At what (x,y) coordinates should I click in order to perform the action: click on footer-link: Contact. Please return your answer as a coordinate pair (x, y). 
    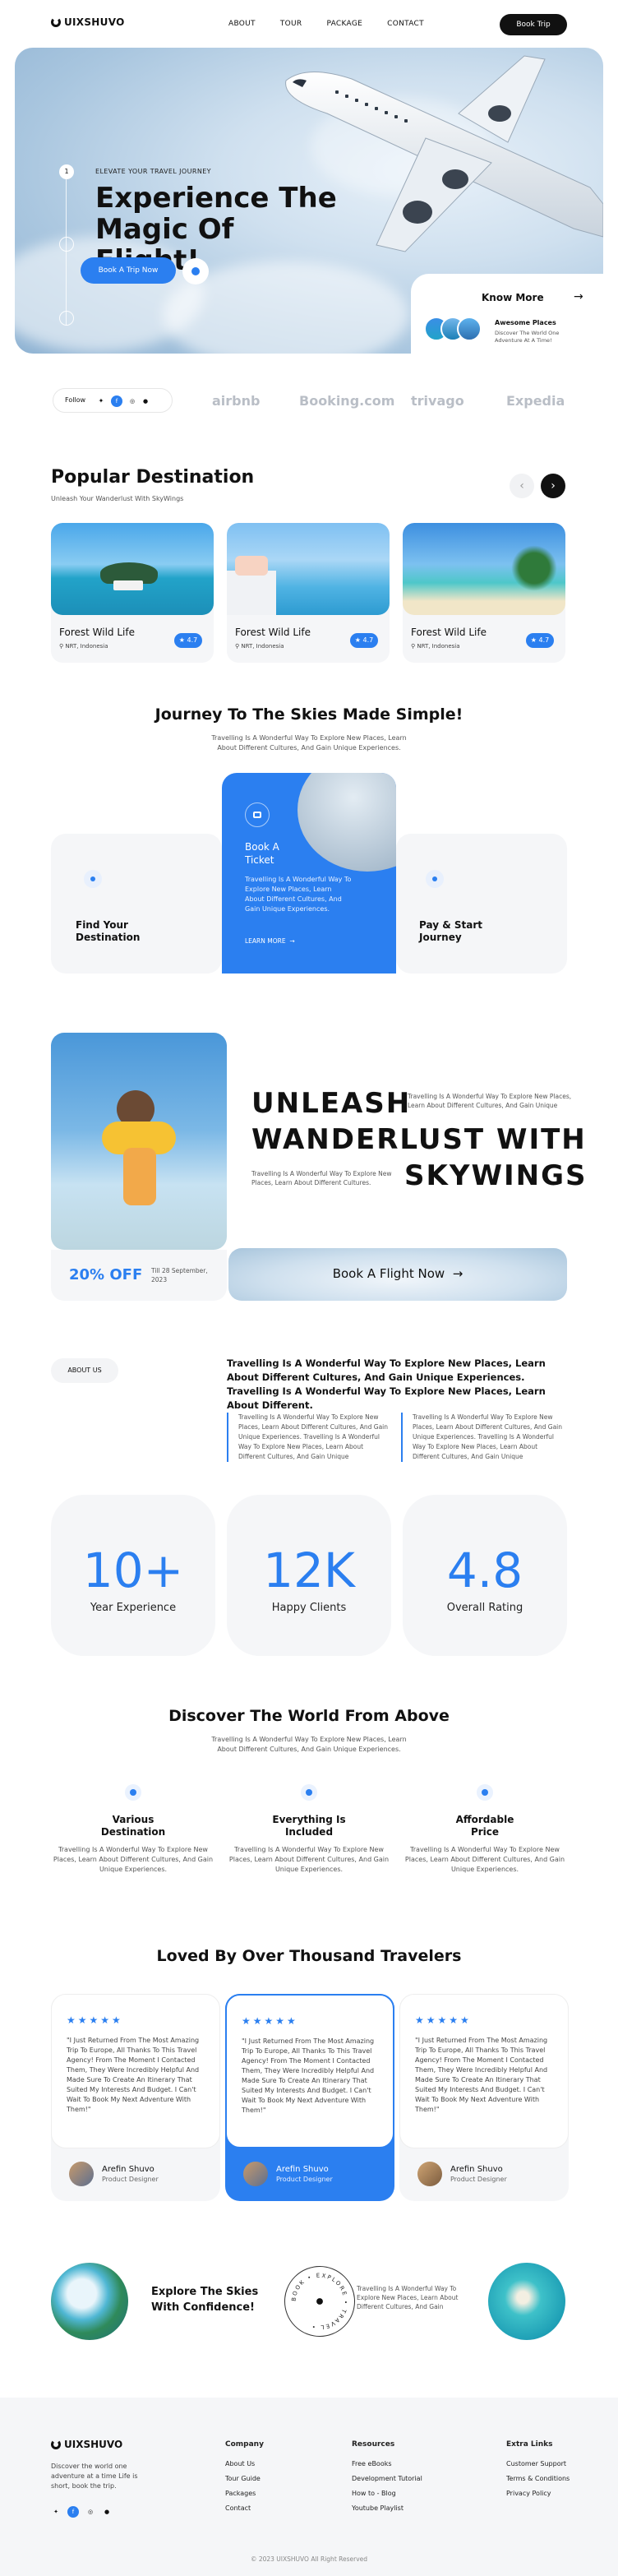
    Looking at the image, I should click on (244, 2508).